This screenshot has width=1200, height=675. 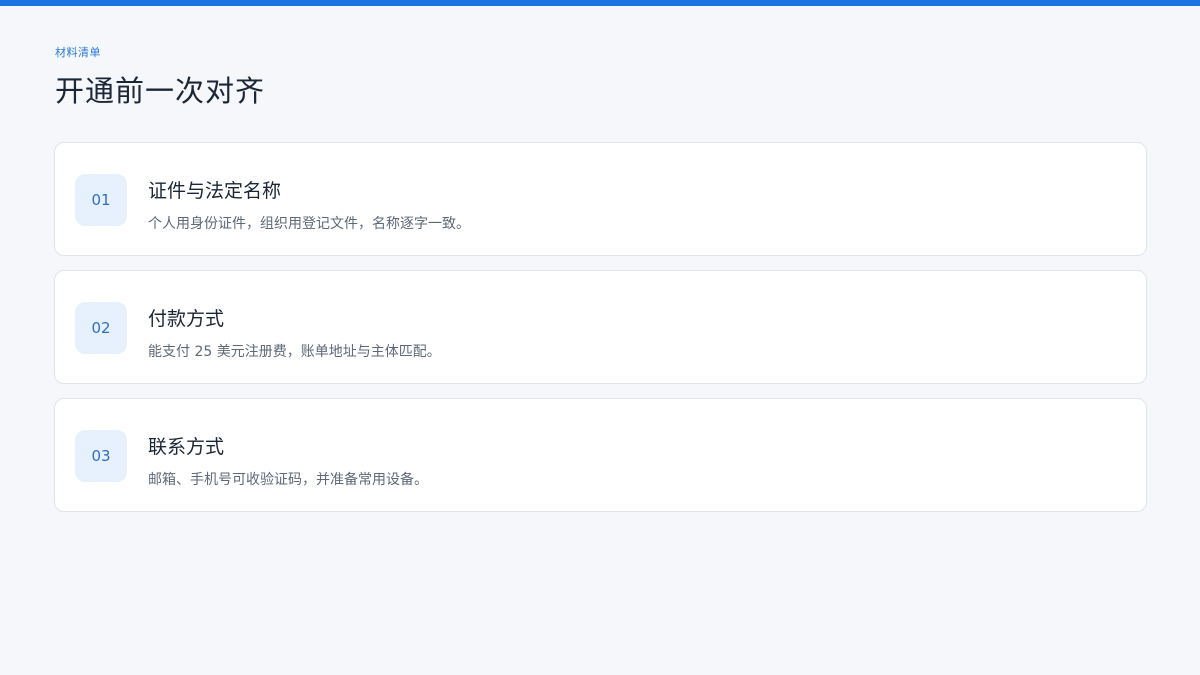 What do you see at coordinates (288, 480) in the screenshot?
I see `requirement-description: 邮箱、手机号可收验证码，并准备常用设备。` at bounding box center [288, 480].